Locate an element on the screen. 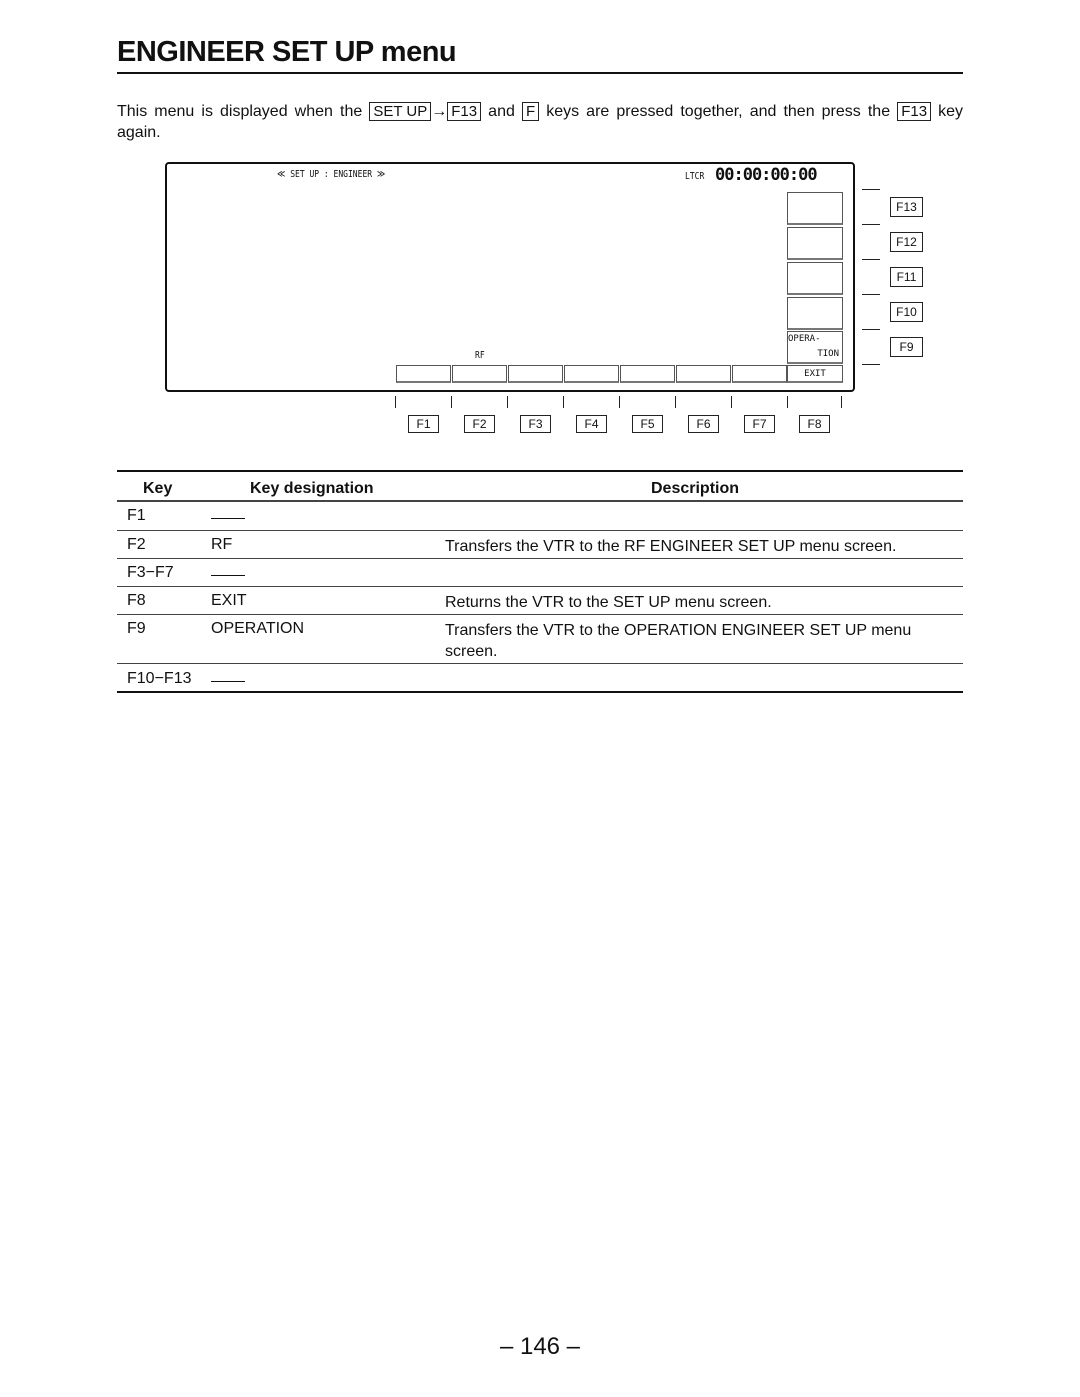 Image resolution: width=1080 pixels, height=1397 pixels. header-key: Key is located at coordinates (158, 488).